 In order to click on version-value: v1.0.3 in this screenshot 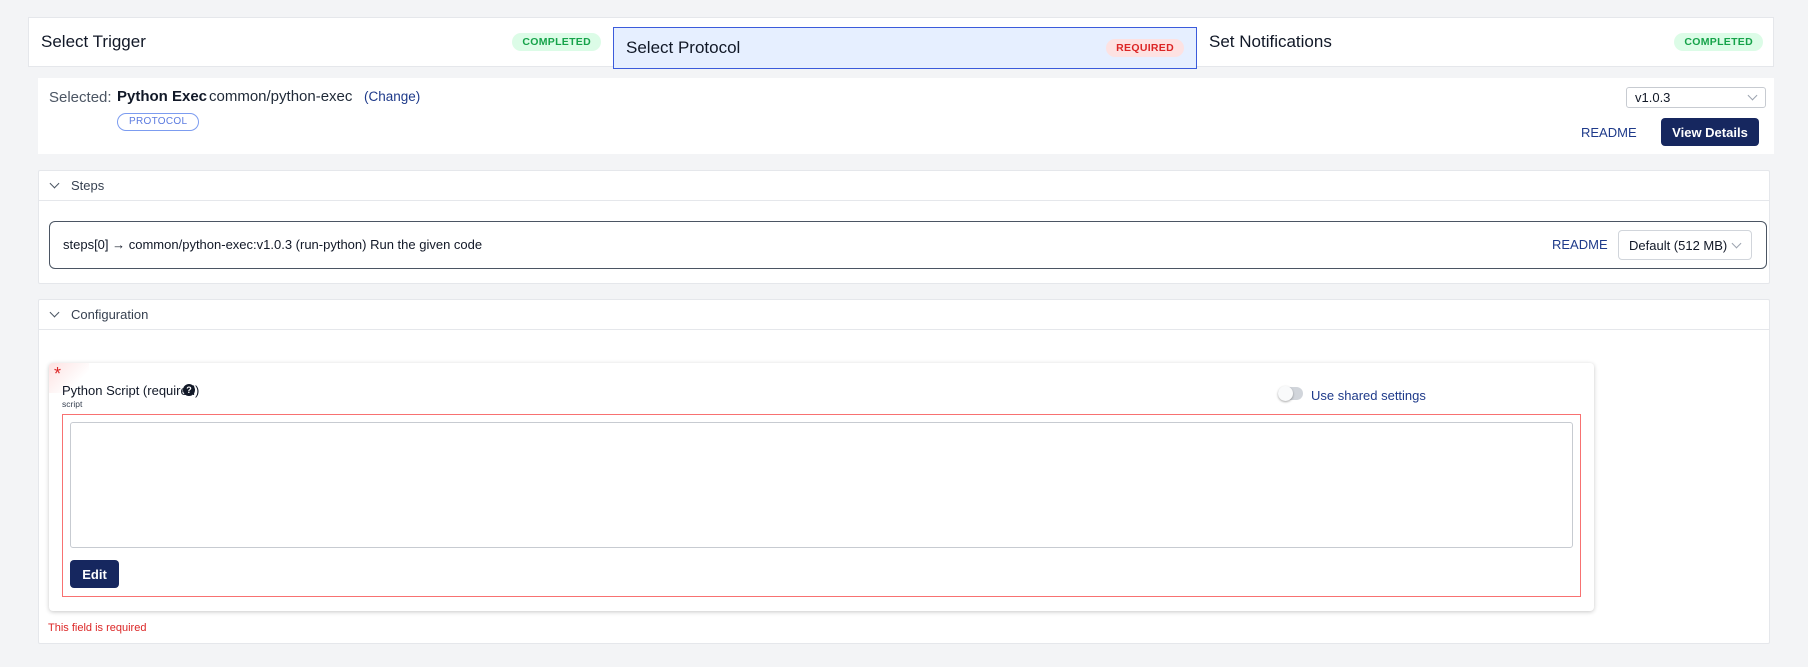, I will do `click(1653, 97)`.